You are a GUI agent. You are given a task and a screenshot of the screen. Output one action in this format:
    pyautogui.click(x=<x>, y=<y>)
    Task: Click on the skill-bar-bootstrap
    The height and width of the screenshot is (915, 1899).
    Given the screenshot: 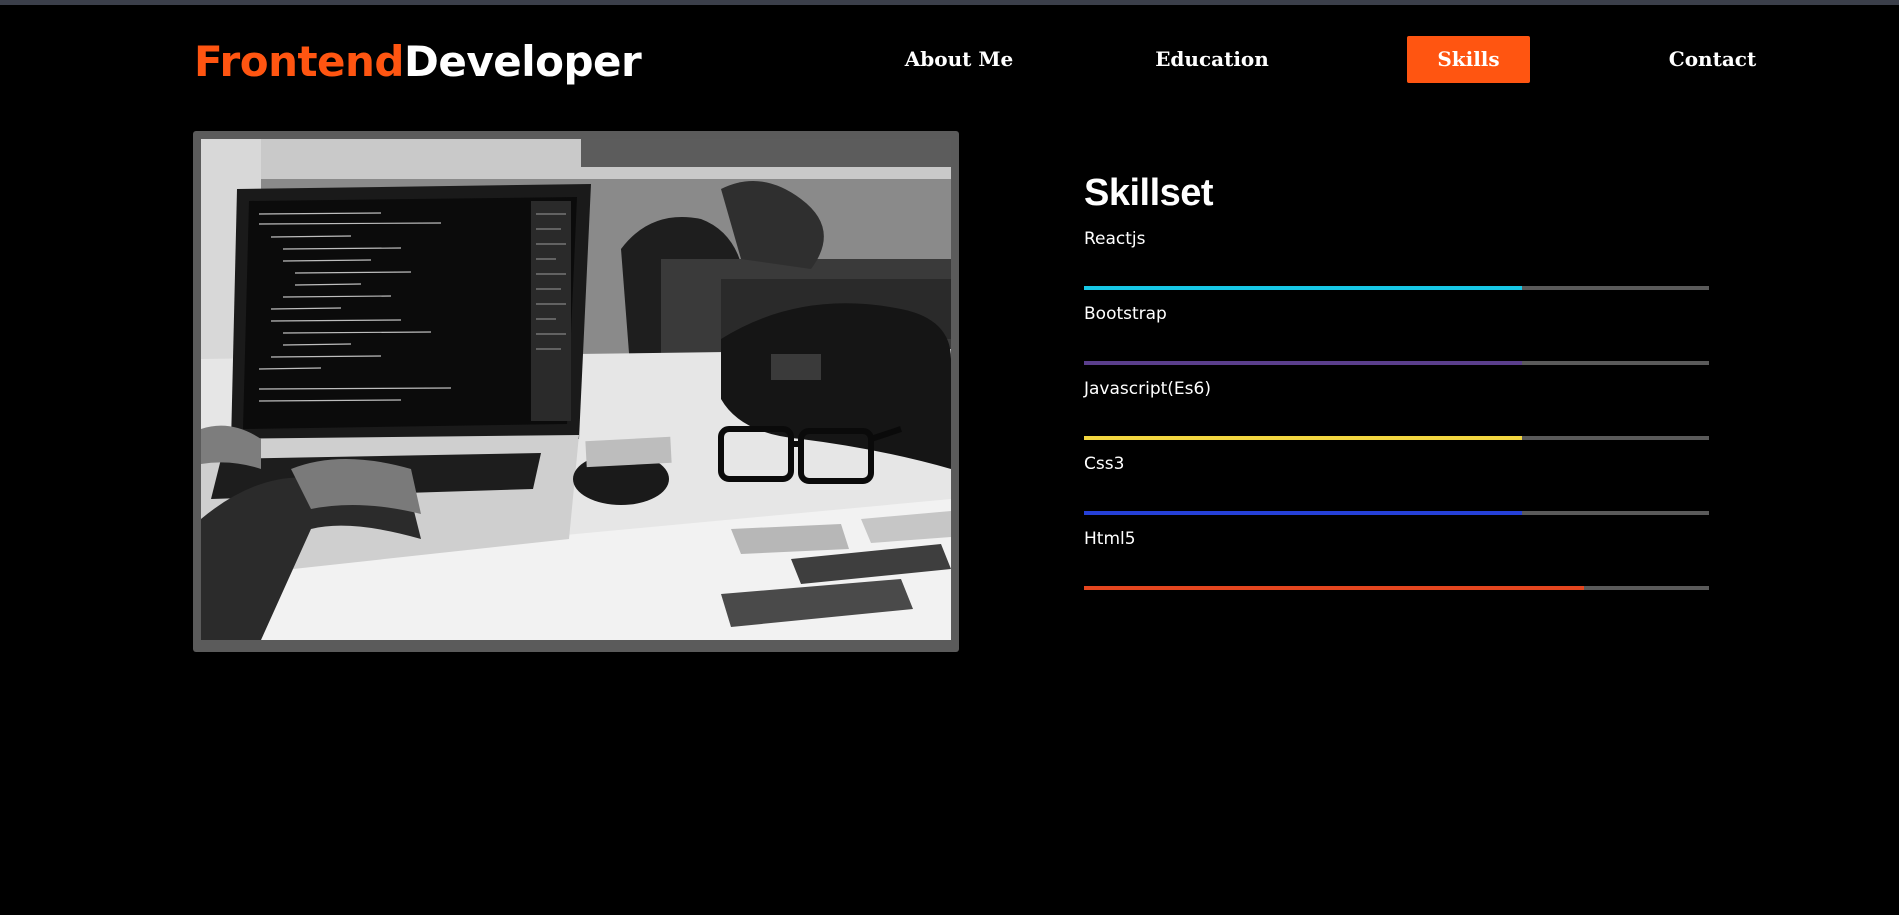 What is the action you would take?
    pyautogui.click(x=1396, y=363)
    